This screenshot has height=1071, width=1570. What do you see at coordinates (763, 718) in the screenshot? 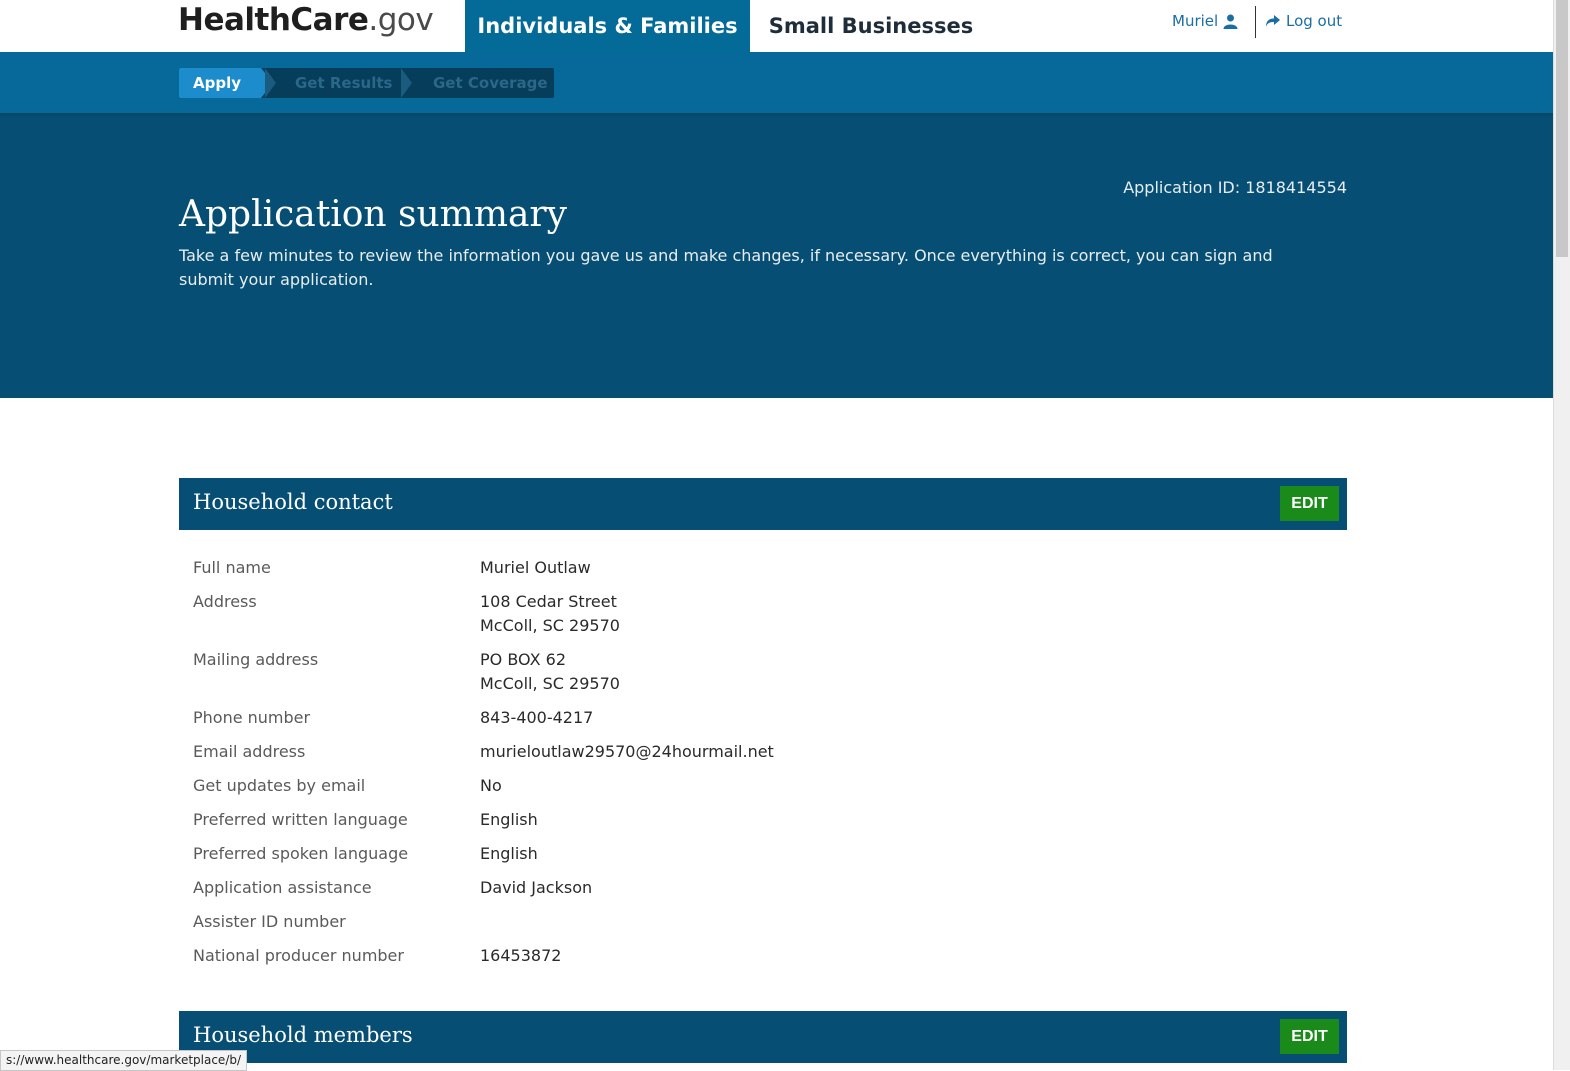
I see `detail-row: Phone number 843-400-4217` at bounding box center [763, 718].